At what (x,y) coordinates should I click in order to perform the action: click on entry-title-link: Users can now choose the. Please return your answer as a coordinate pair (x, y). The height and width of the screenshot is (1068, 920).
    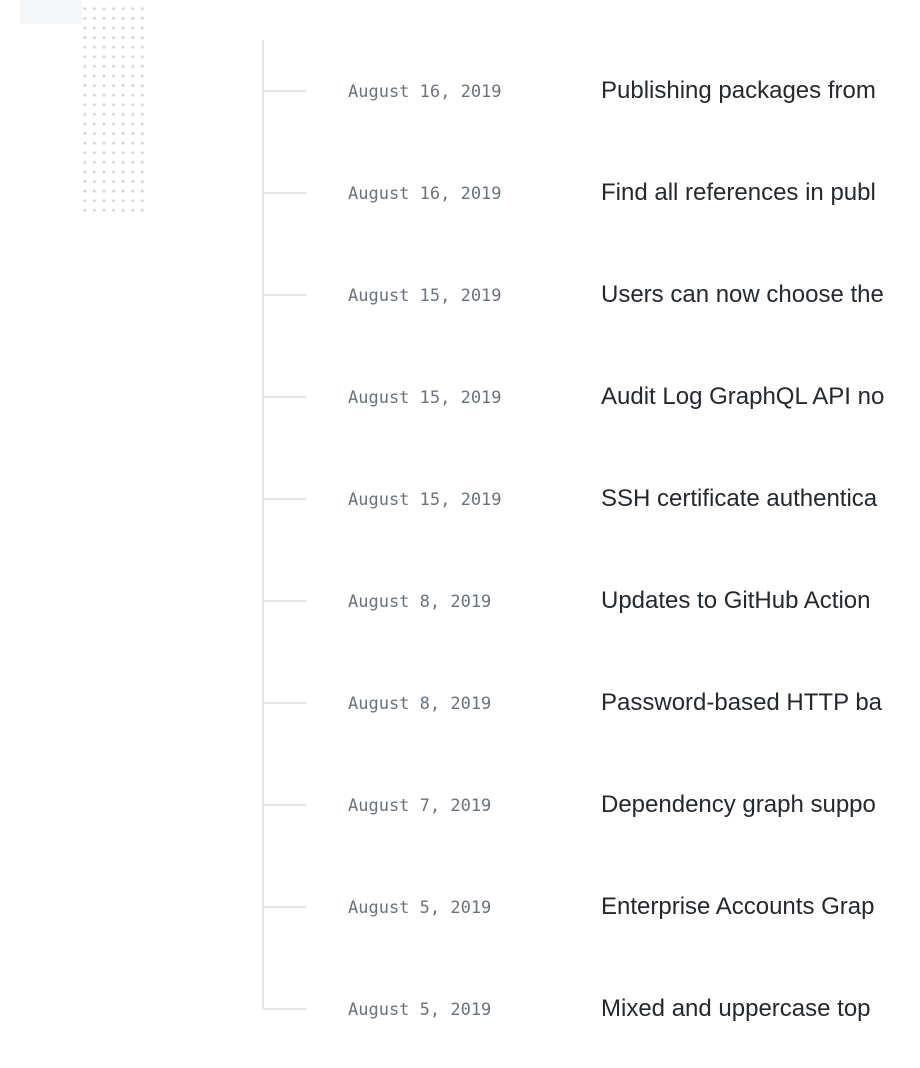
    Looking at the image, I should click on (760, 295).